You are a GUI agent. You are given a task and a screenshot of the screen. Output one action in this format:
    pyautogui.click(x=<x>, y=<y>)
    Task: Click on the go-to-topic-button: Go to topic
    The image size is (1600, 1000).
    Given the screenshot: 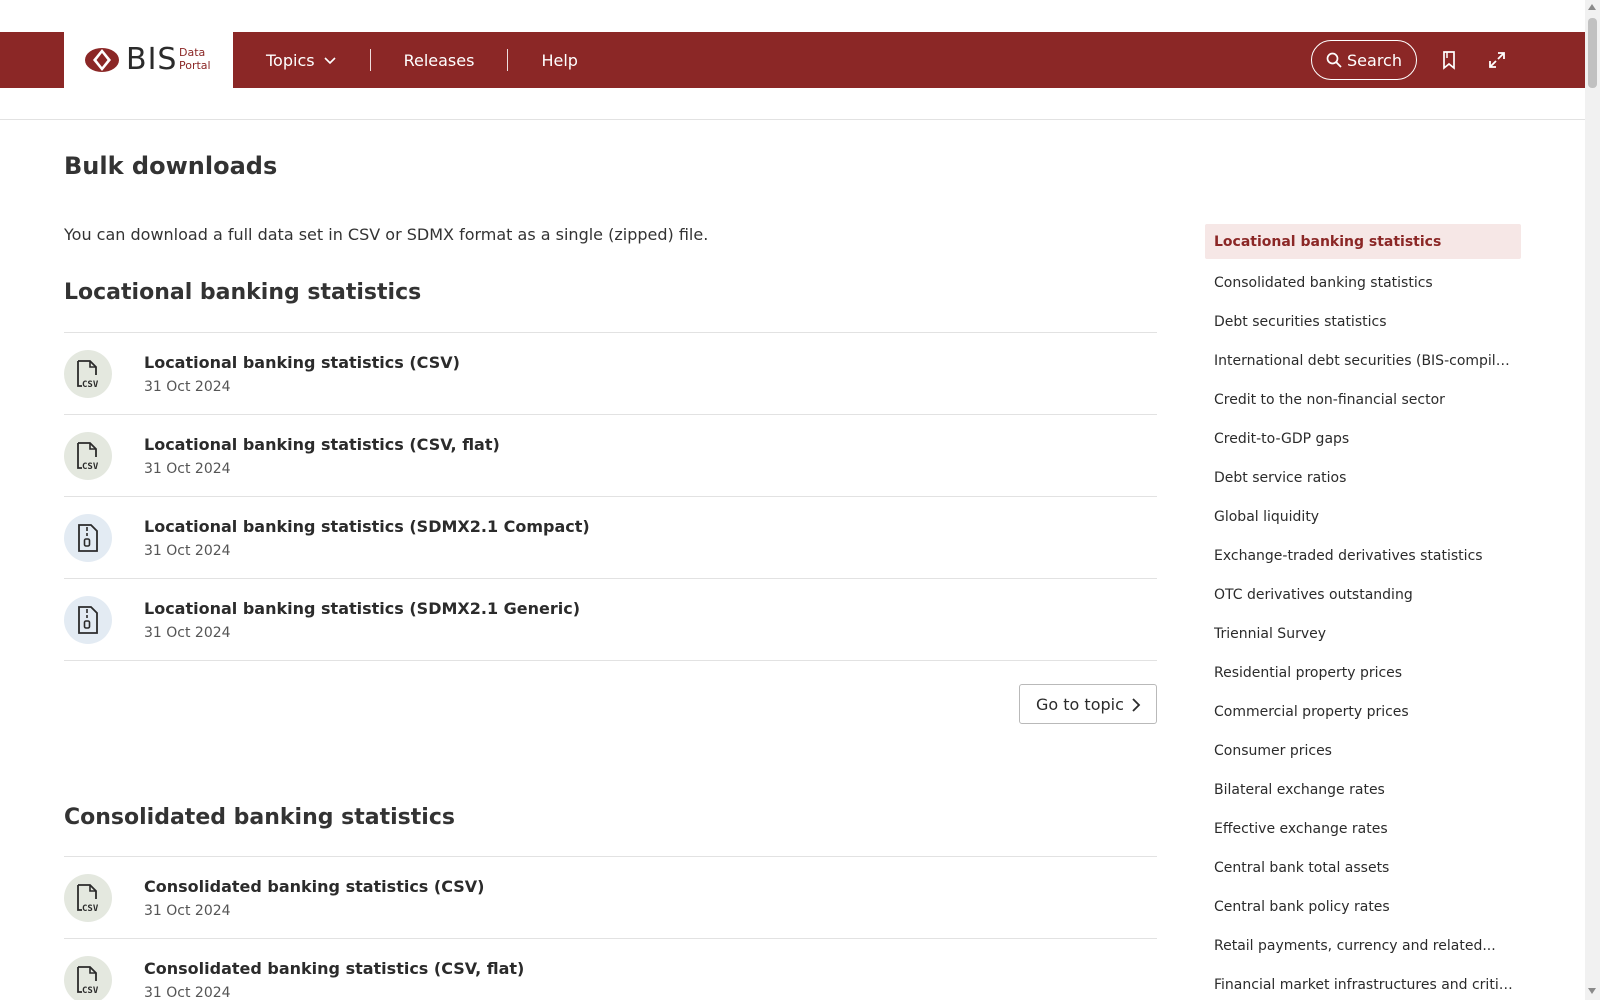 What is the action you would take?
    pyautogui.click(x=1088, y=704)
    